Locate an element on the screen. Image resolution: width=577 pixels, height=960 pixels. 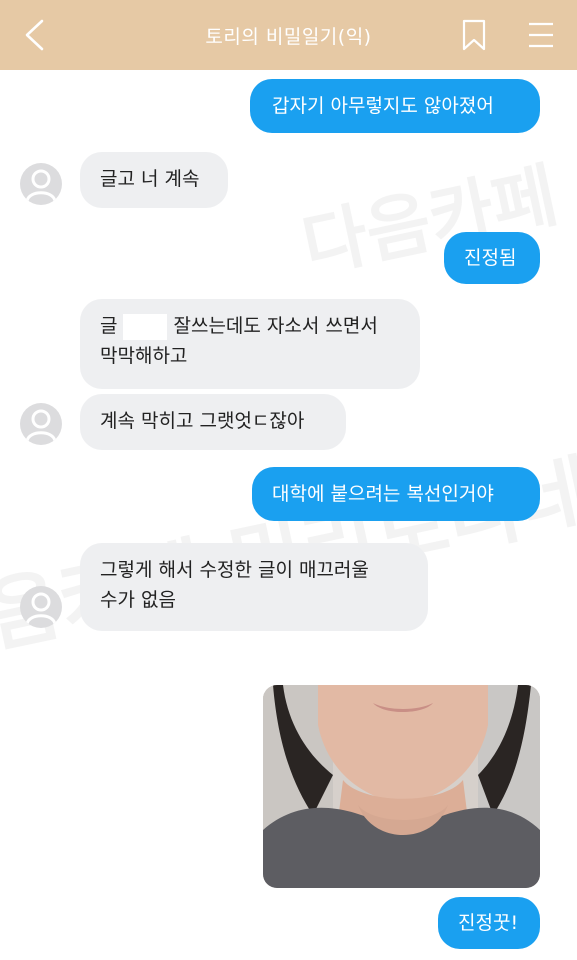
photo-image is located at coordinates (401, 786).